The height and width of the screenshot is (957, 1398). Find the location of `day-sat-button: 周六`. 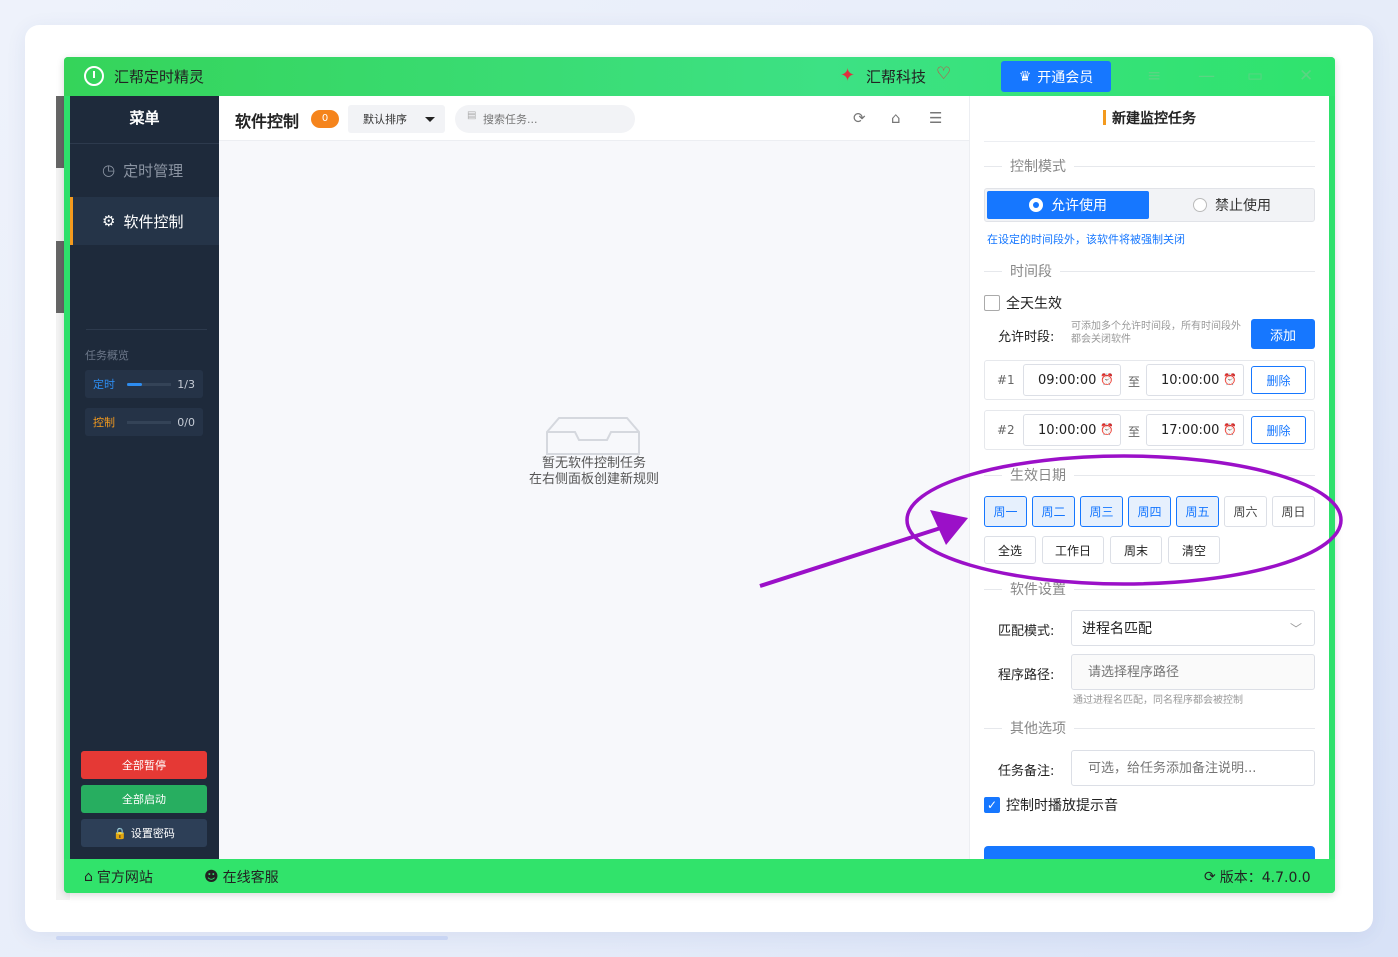

day-sat-button: 周六 is located at coordinates (1245, 511).